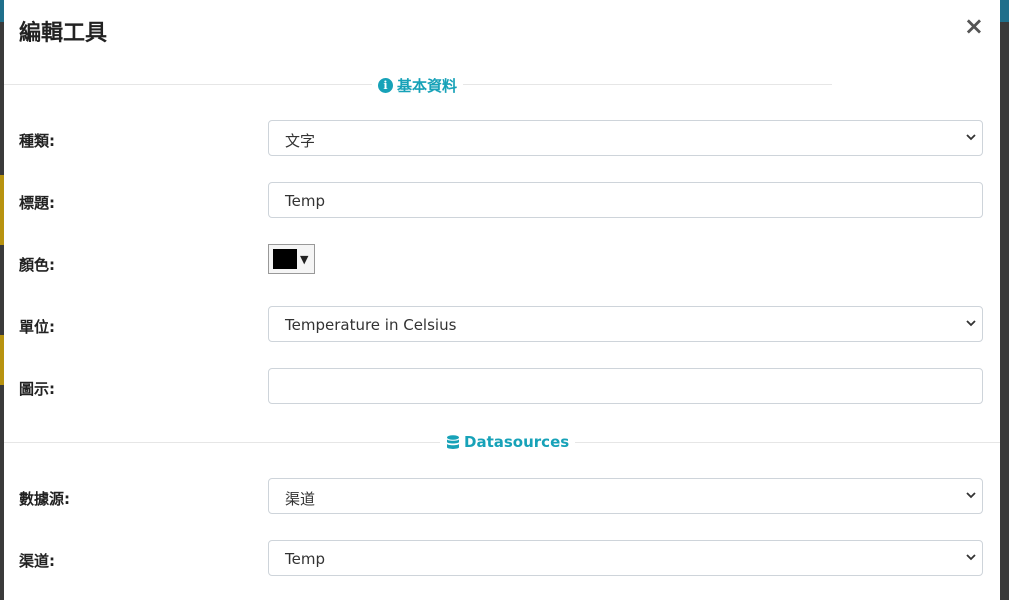 The image size is (1009, 600). I want to click on caret-down-icon: ▼, so click(304, 259).